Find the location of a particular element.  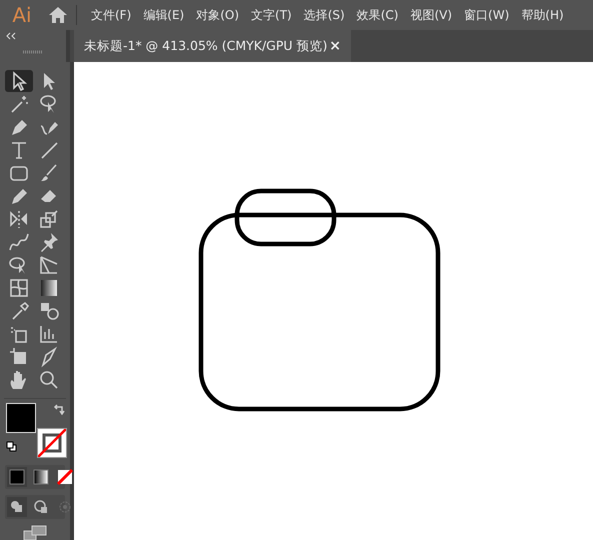

screen-mode-icon is located at coordinates (35, 532).